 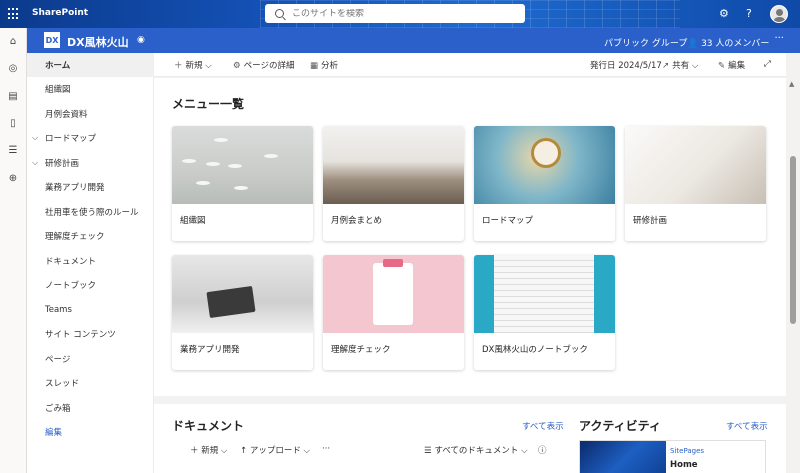 What do you see at coordinates (791, 84) in the screenshot?
I see `scroll-up-icon: ▲` at bounding box center [791, 84].